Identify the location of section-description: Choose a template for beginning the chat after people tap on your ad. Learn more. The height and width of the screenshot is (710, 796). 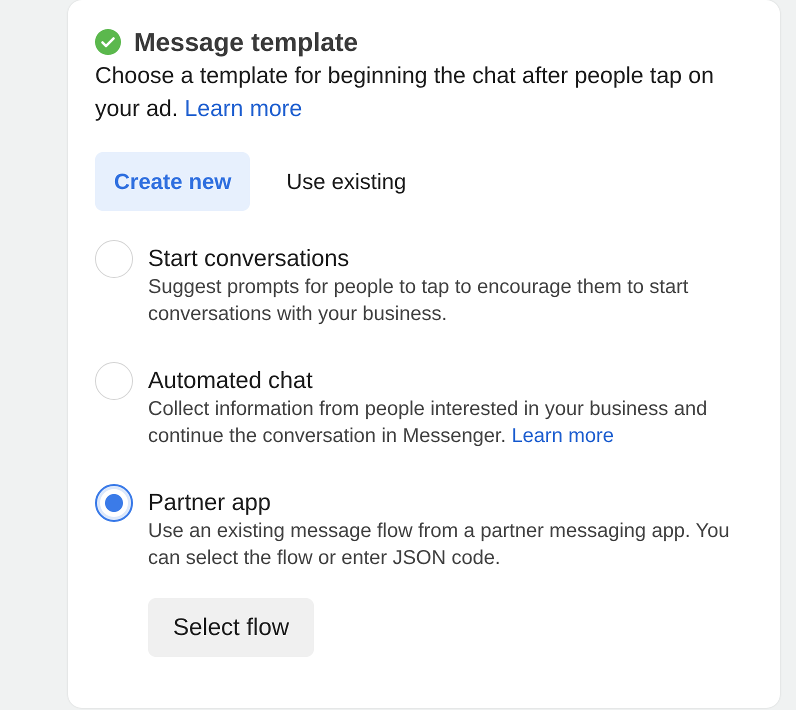
(405, 92).